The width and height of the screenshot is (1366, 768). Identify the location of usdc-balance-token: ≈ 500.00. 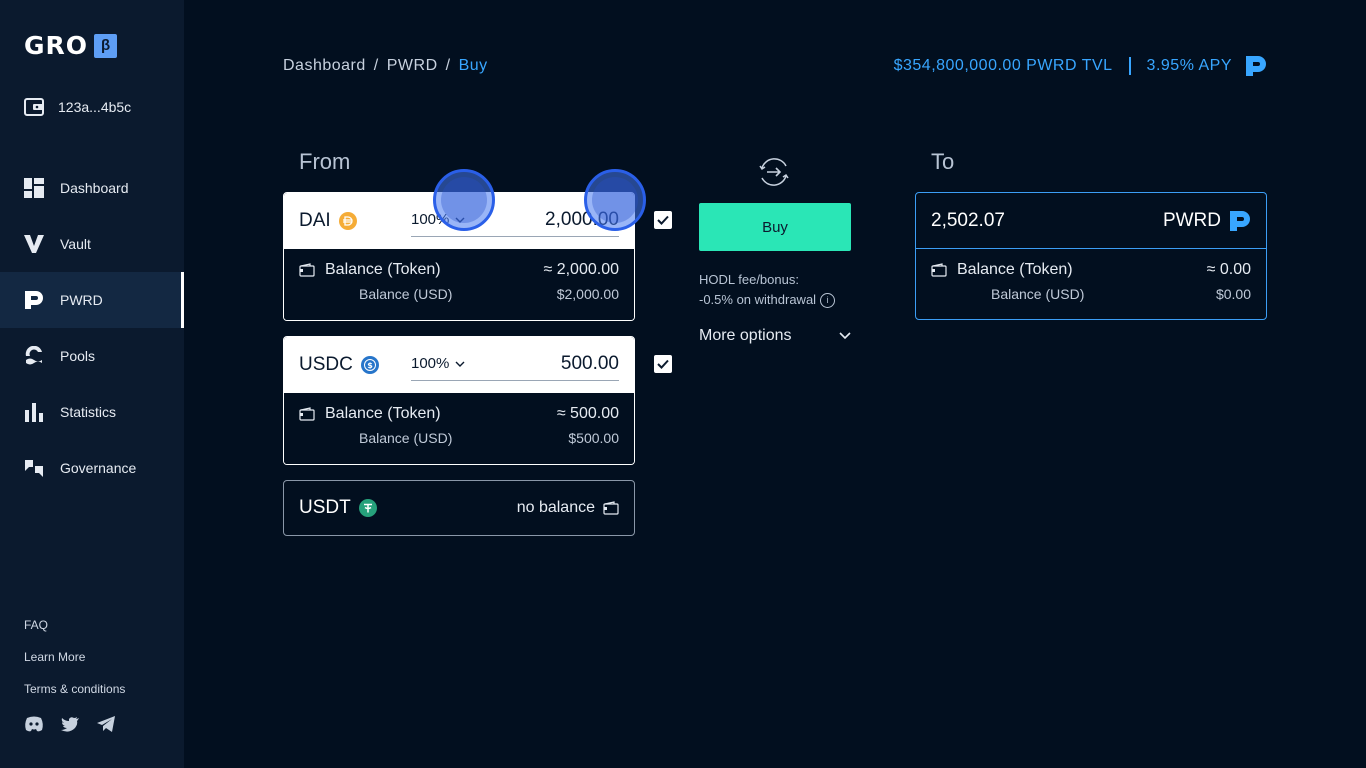
(587, 413).